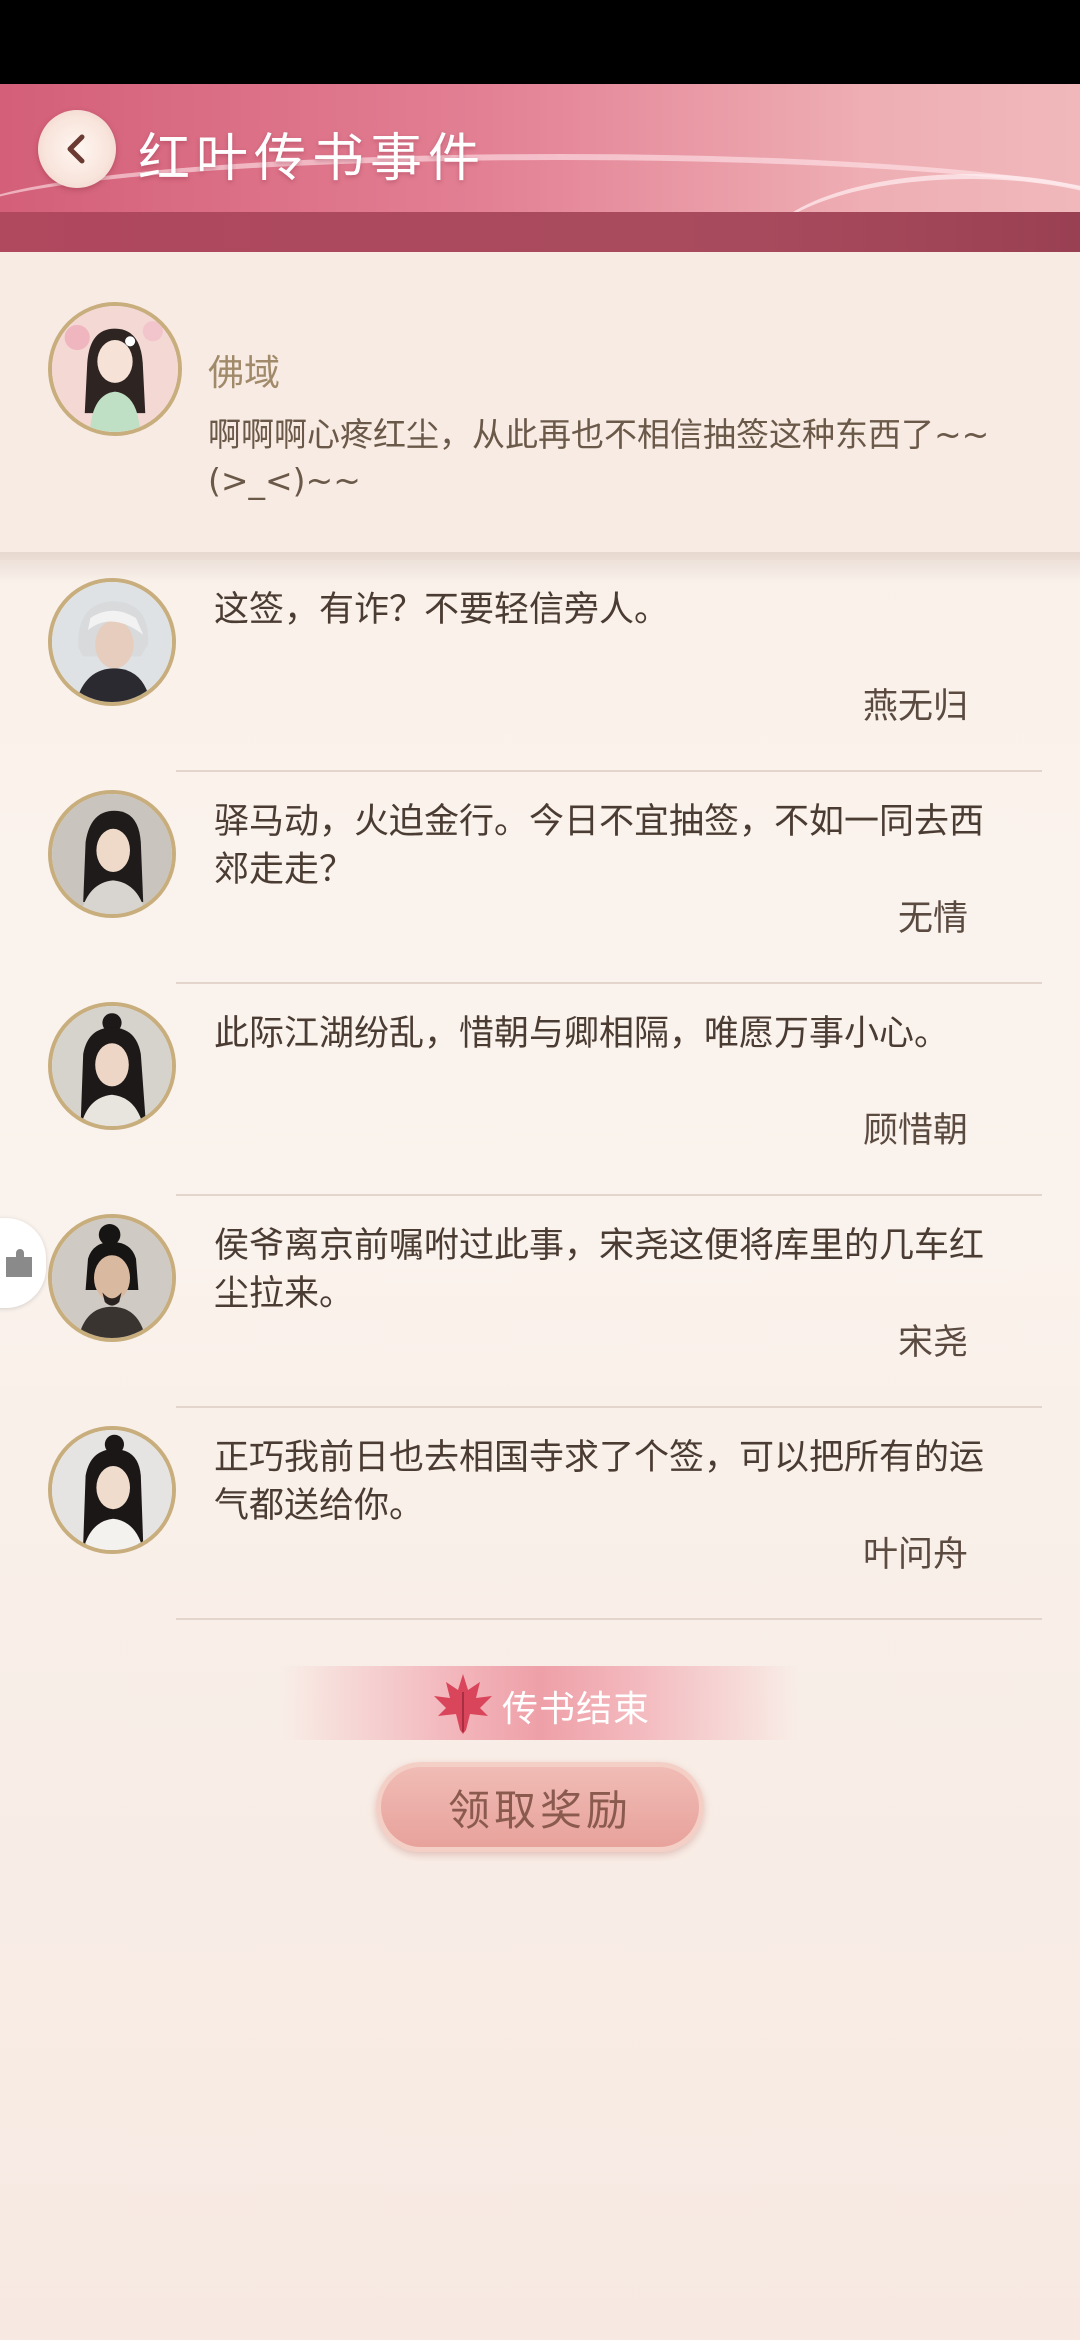 Image resolution: width=1080 pixels, height=2340 pixels. What do you see at coordinates (442, 610) in the screenshot?
I see `reply-text: 这签，有诈？不要轻信旁人。` at bounding box center [442, 610].